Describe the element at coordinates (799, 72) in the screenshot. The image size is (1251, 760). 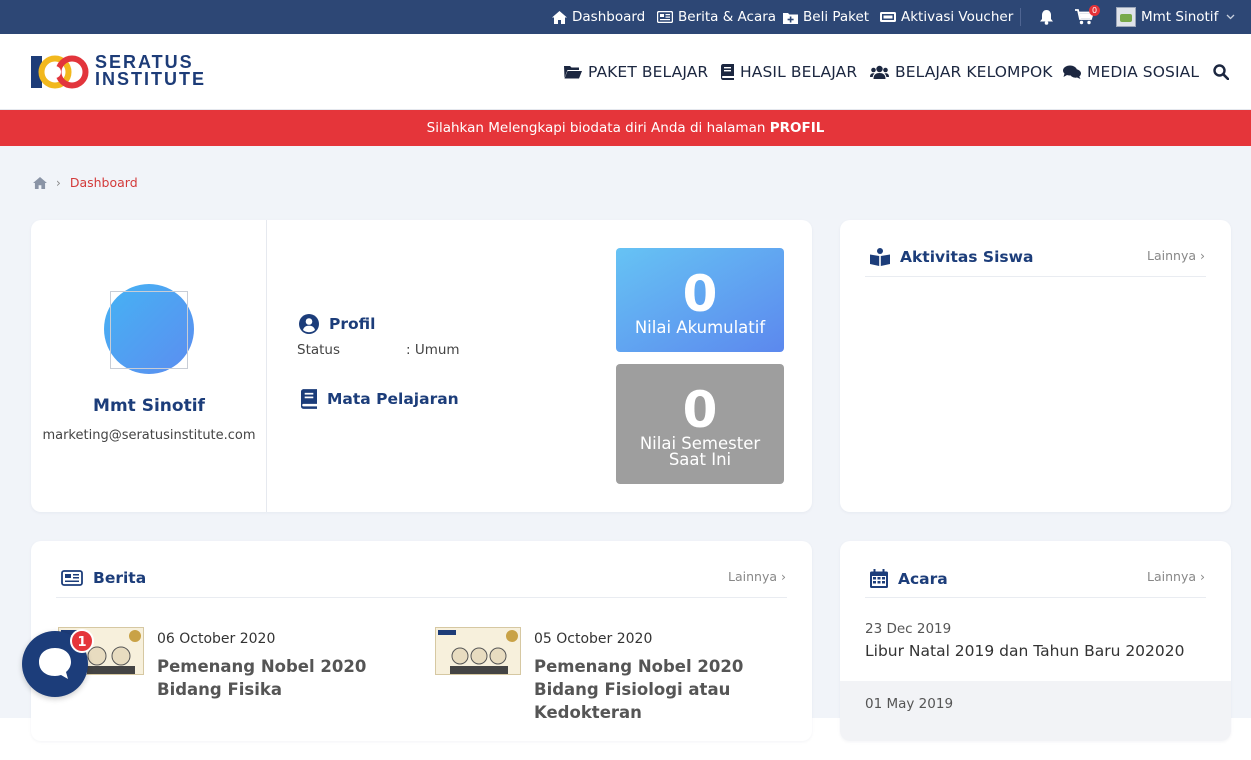
I see `nav-label-hasil: HASIL BELAJAR` at that location.